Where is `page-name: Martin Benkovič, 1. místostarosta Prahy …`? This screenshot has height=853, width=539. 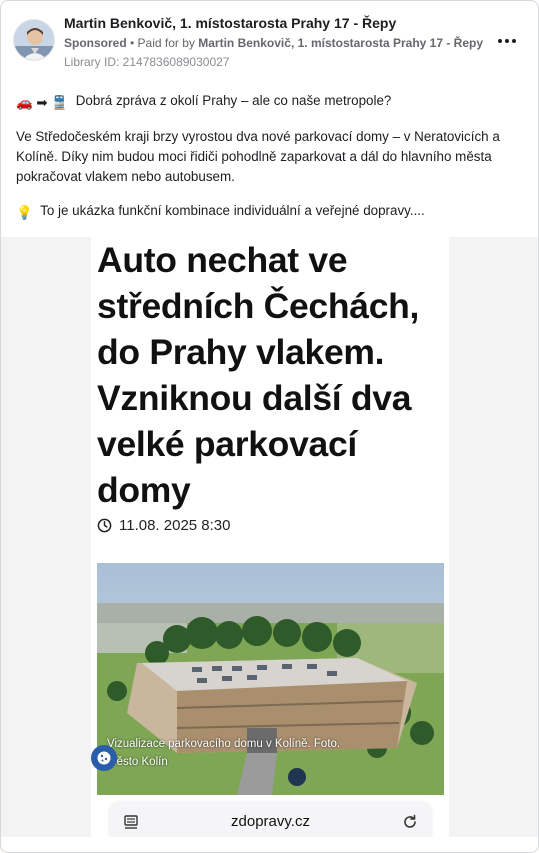
page-name: Martin Benkovič, 1. místostarosta Prahy … is located at coordinates (230, 23).